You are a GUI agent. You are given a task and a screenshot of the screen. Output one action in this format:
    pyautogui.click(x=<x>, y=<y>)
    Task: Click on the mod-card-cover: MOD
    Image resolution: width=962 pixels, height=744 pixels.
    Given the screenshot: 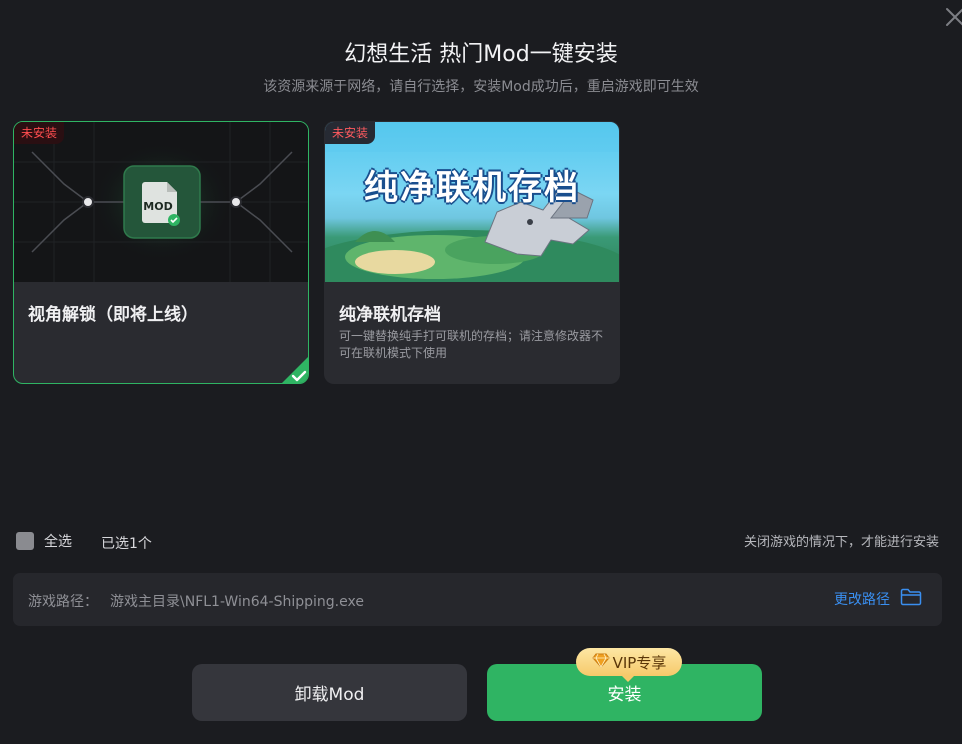 What is the action you would take?
    pyautogui.click(x=161, y=202)
    